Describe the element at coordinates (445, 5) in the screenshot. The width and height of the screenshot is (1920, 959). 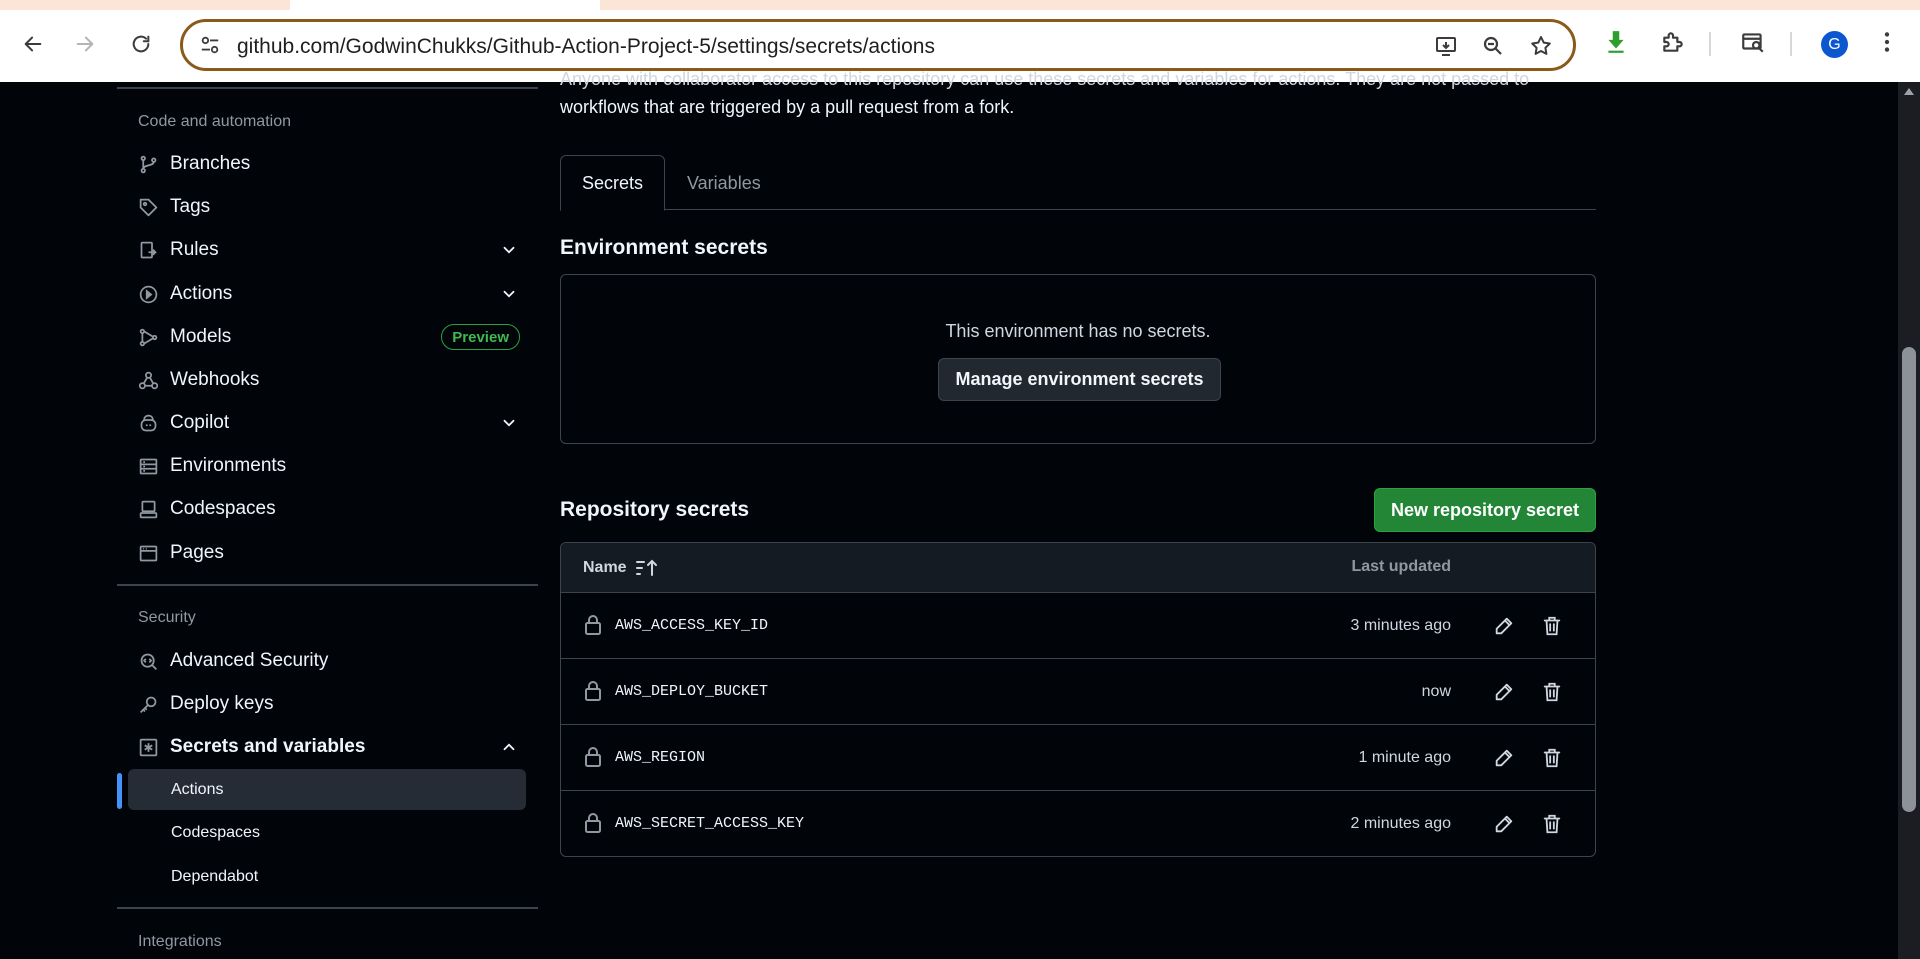
I see `active-browser-tab` at that location.